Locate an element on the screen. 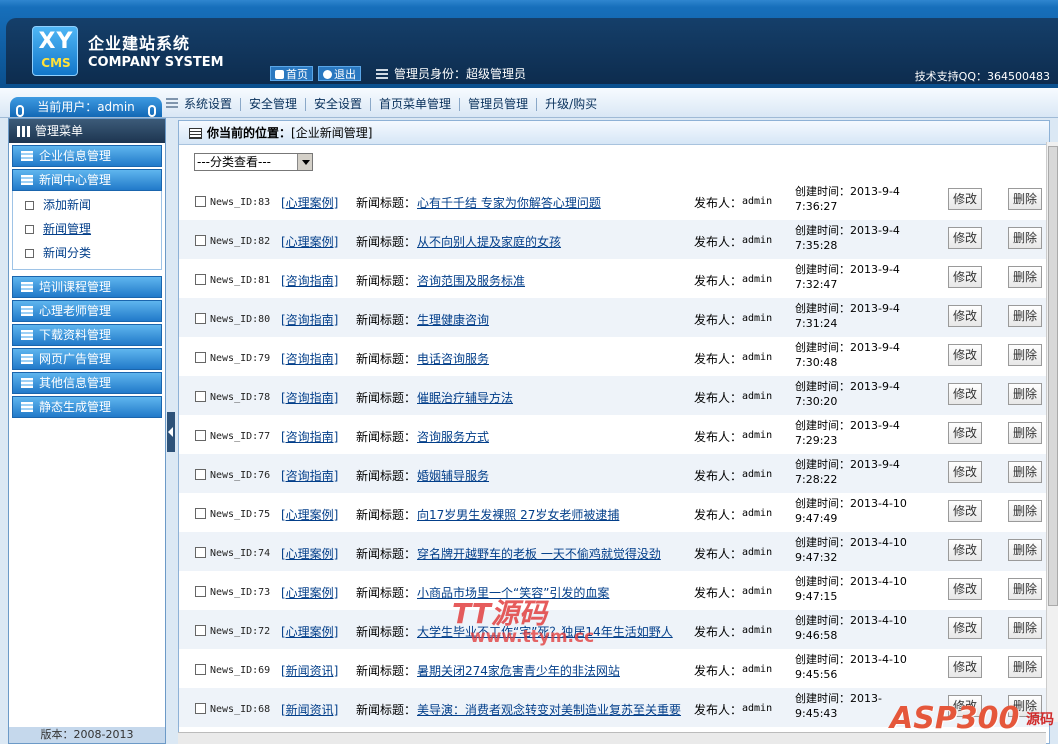 This screenshot has width=1058, height=744. news-title-link: 暑期关闭274家危害青少年的非法网站 is located at coordinates (518, 670).